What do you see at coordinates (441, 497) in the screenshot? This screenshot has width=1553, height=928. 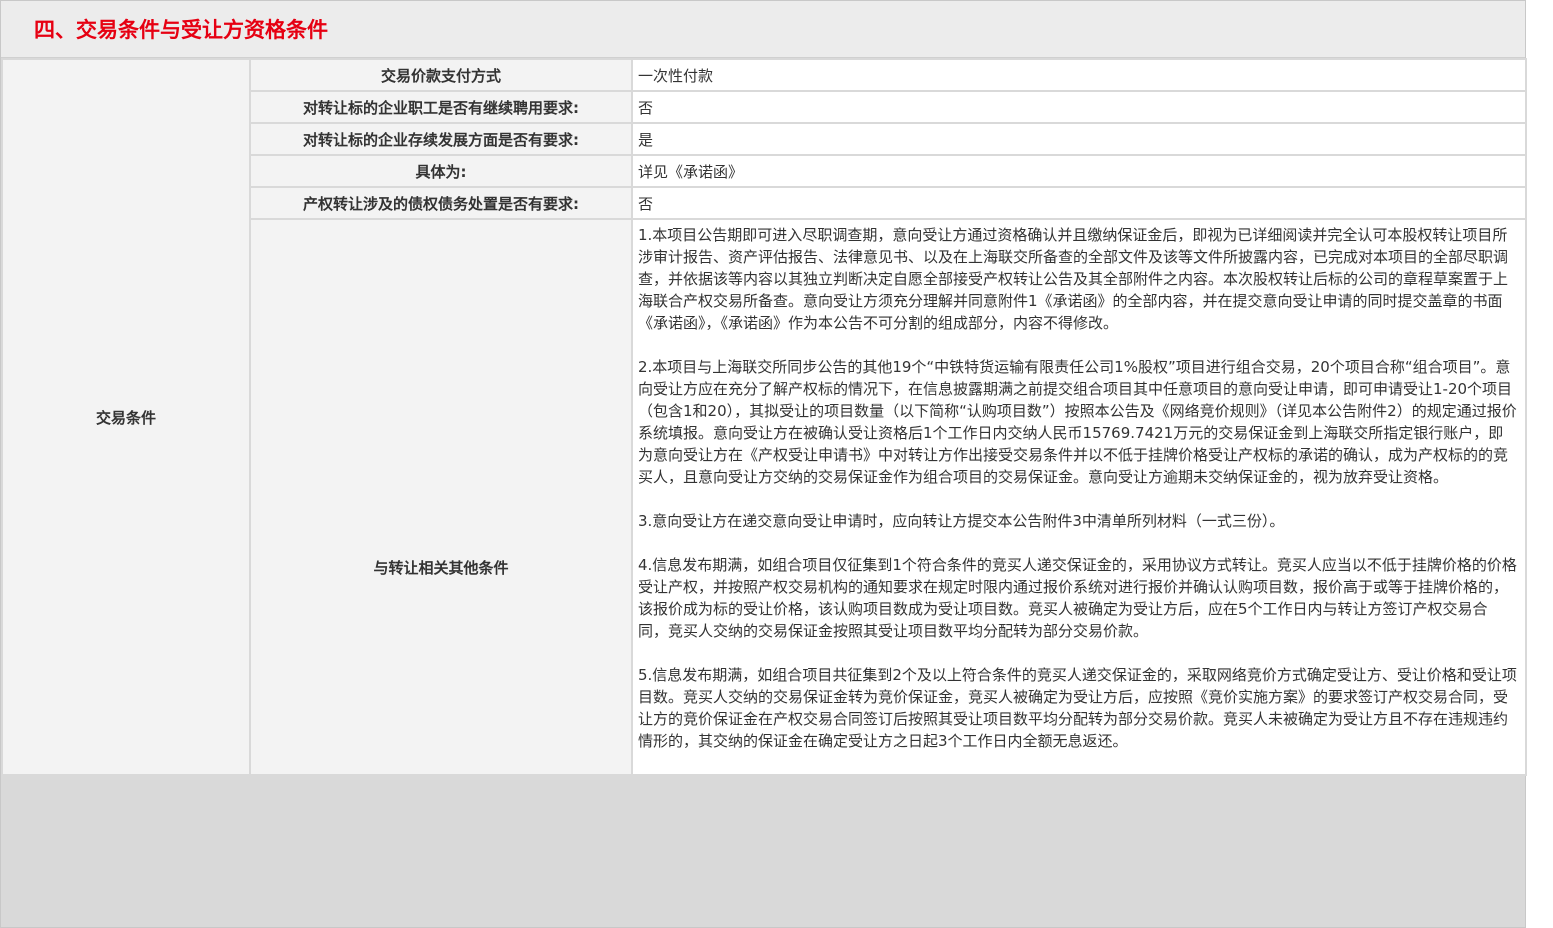 I see `other-conditions-label: 与转让相关其他条件` at bounding box center [441, 497].